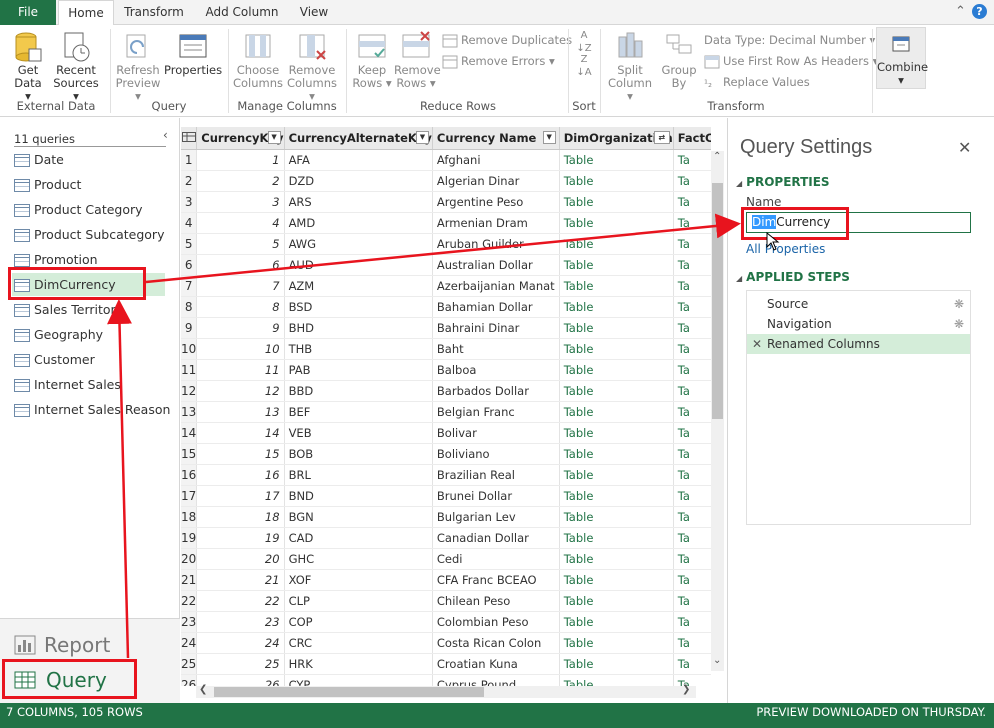 This screenshot has width=994, height=728. I want to click on horizontal-scroll-thumb, so click(349, 692).